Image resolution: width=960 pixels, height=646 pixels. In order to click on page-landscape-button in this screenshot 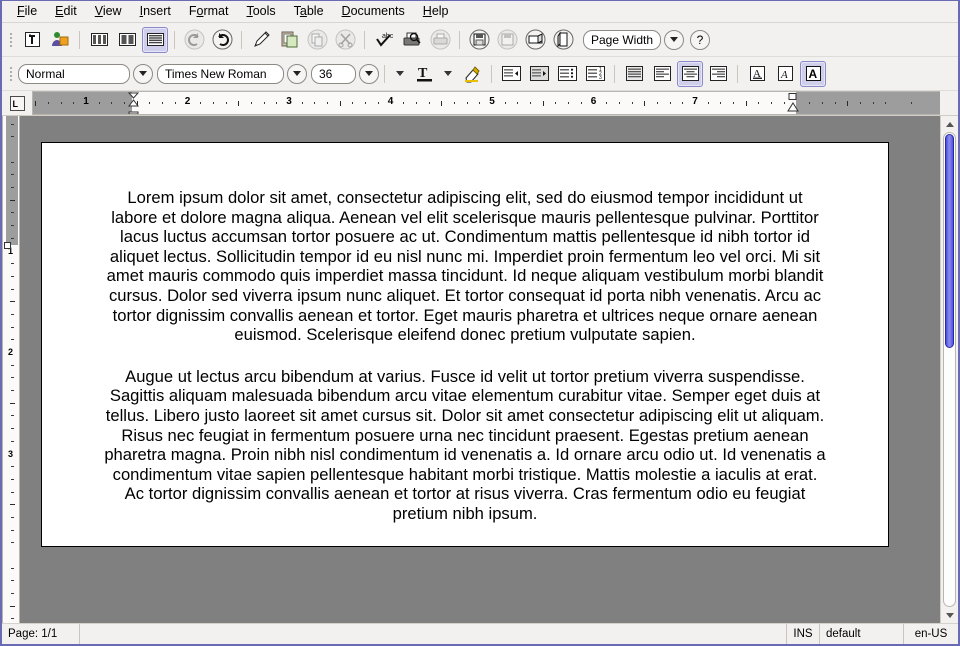, I will do `click(535, 40)`.